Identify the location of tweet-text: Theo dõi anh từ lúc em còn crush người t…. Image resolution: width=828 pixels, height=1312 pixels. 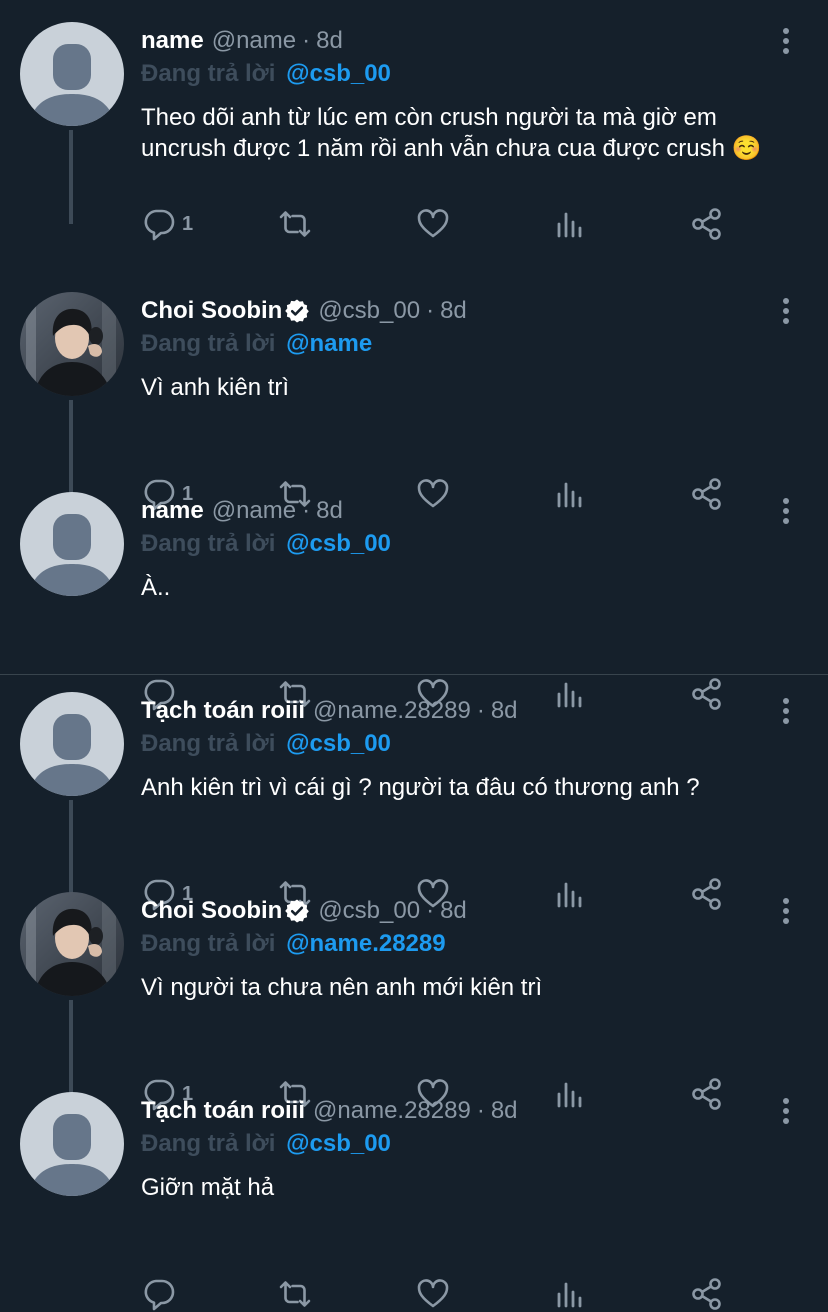
(451, 133).